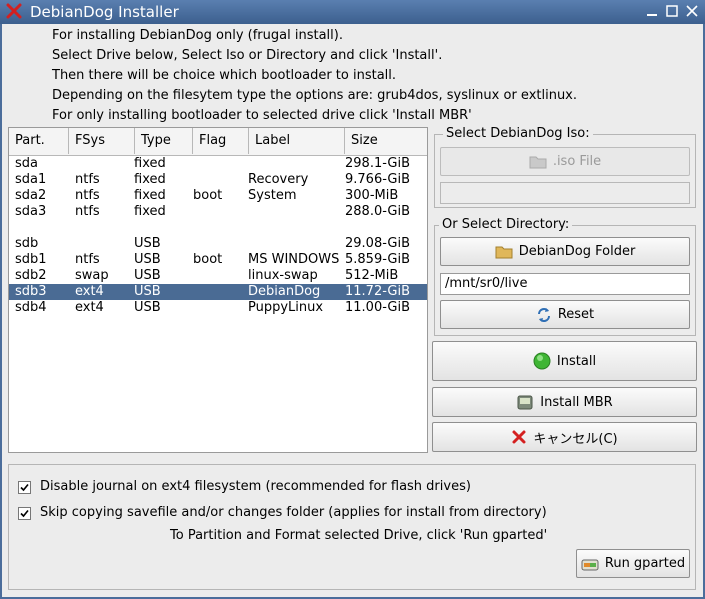 Image resolution: width=705 pixels, height=599 pixels. I want to click on table-cell: DebianDog, so click(284, 291).